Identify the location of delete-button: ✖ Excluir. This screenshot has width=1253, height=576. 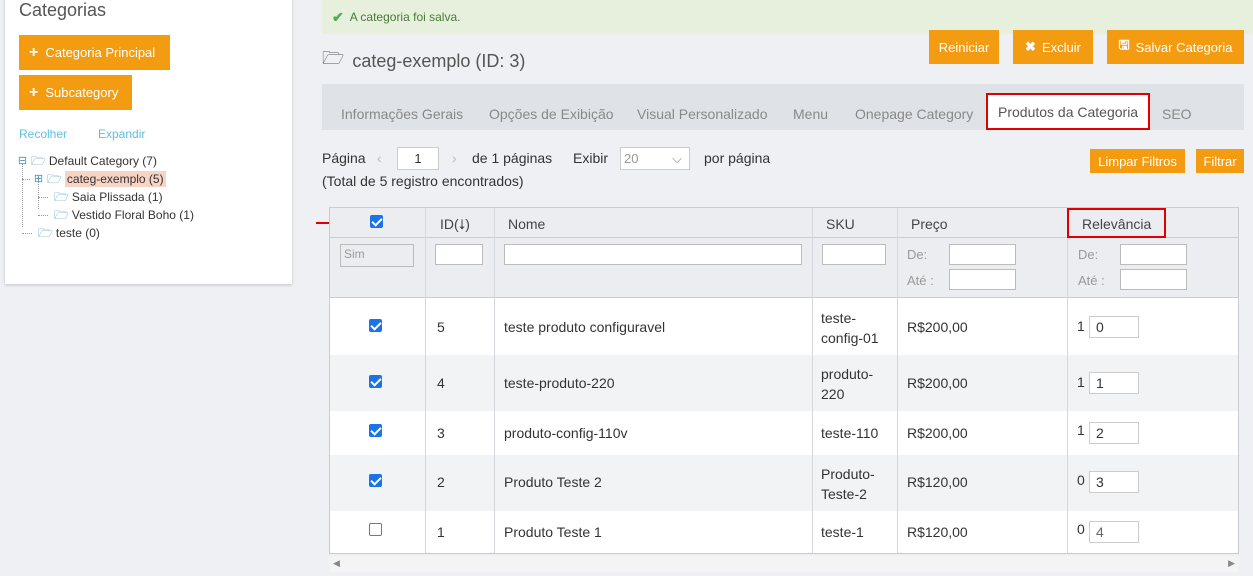
(1053, 47).